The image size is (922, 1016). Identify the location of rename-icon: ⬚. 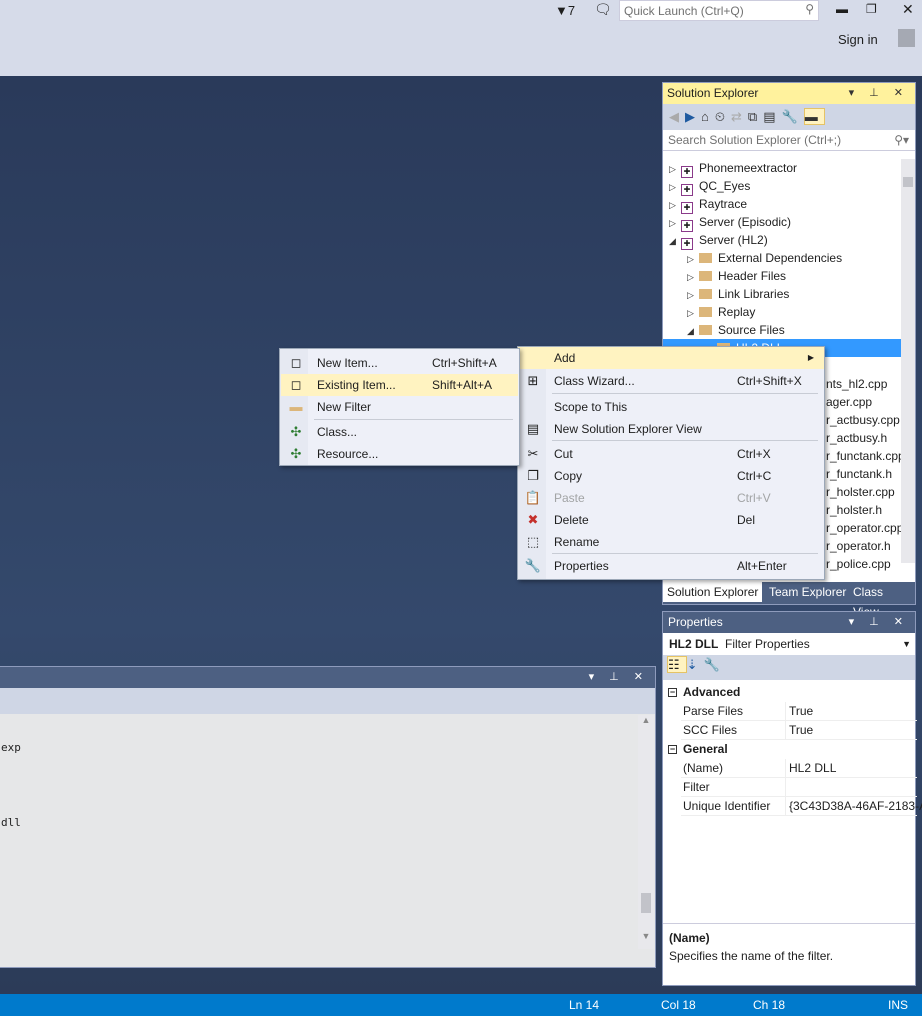
(533, 541).